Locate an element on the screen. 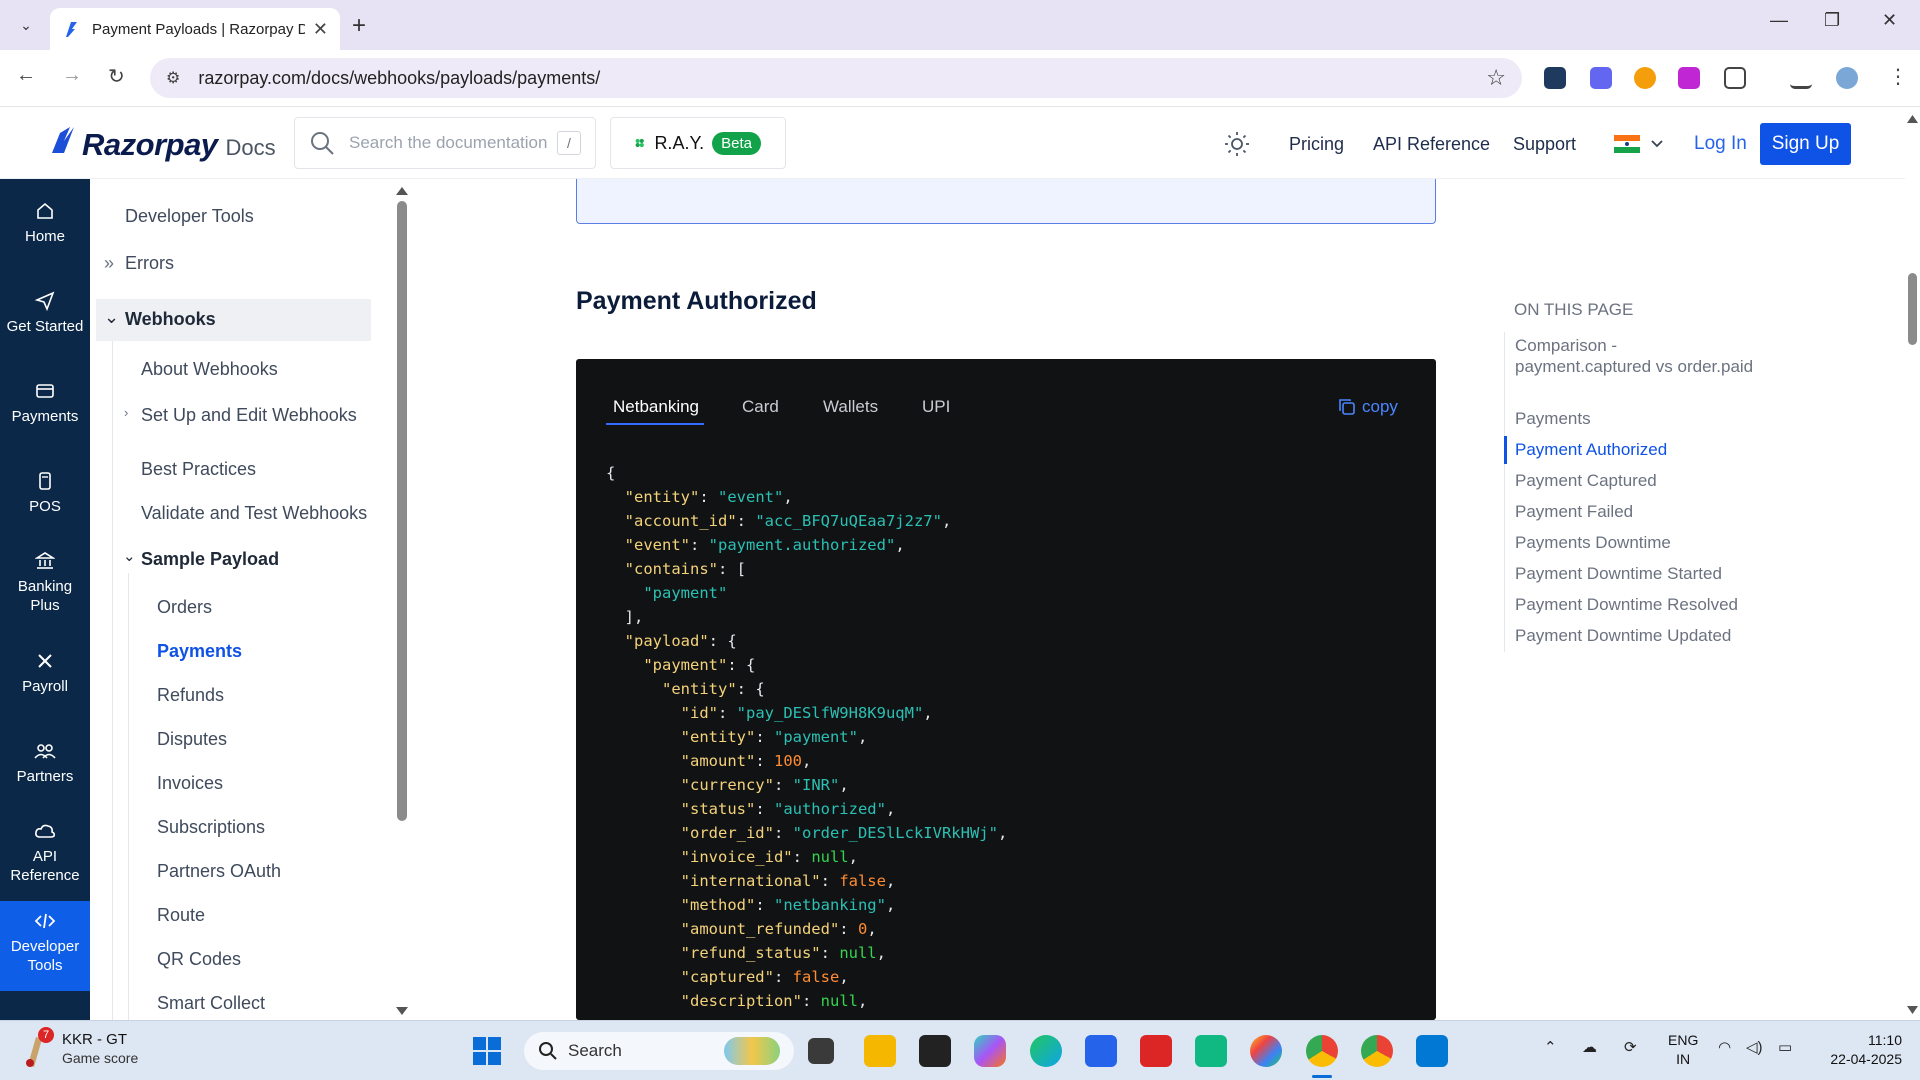  chrome-profile-icon is located at coordinates (1377, 1051).